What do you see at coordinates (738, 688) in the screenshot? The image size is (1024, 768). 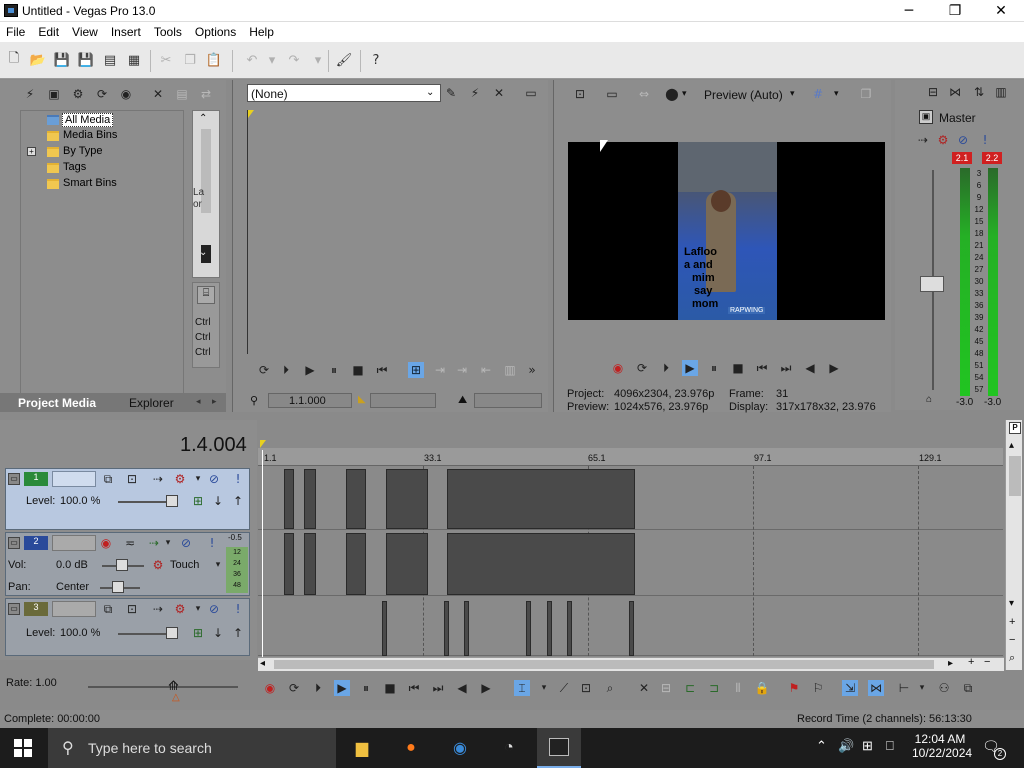 I see `split-icon: ⫴` at bounding box center [738, 688].